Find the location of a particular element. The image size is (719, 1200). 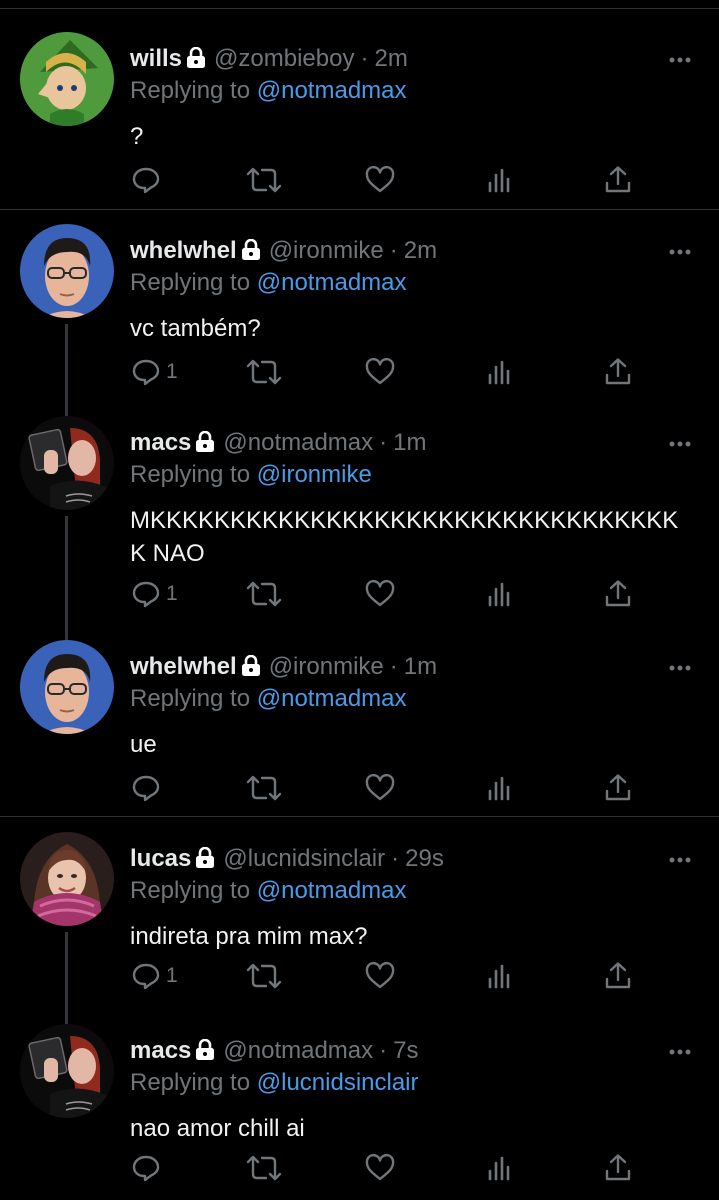

action-bar is located at coordinates (390, 1170).